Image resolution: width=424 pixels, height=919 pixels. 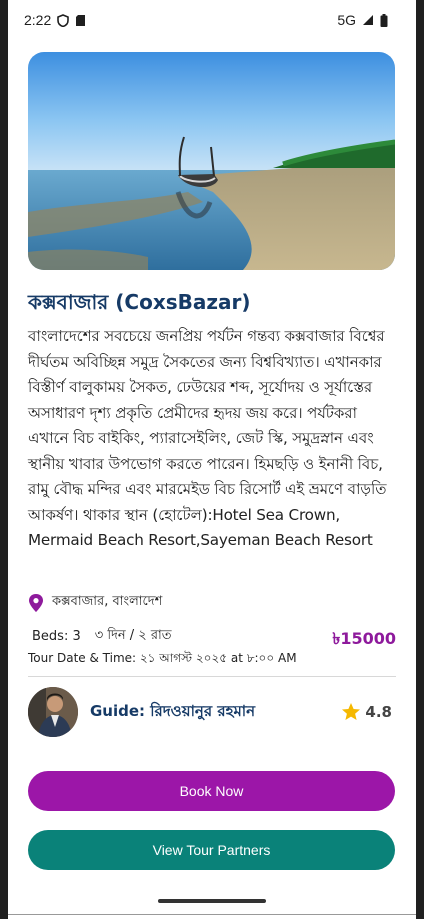 I want to click on guide-rating: 4.8, so click(x=368, y=712).